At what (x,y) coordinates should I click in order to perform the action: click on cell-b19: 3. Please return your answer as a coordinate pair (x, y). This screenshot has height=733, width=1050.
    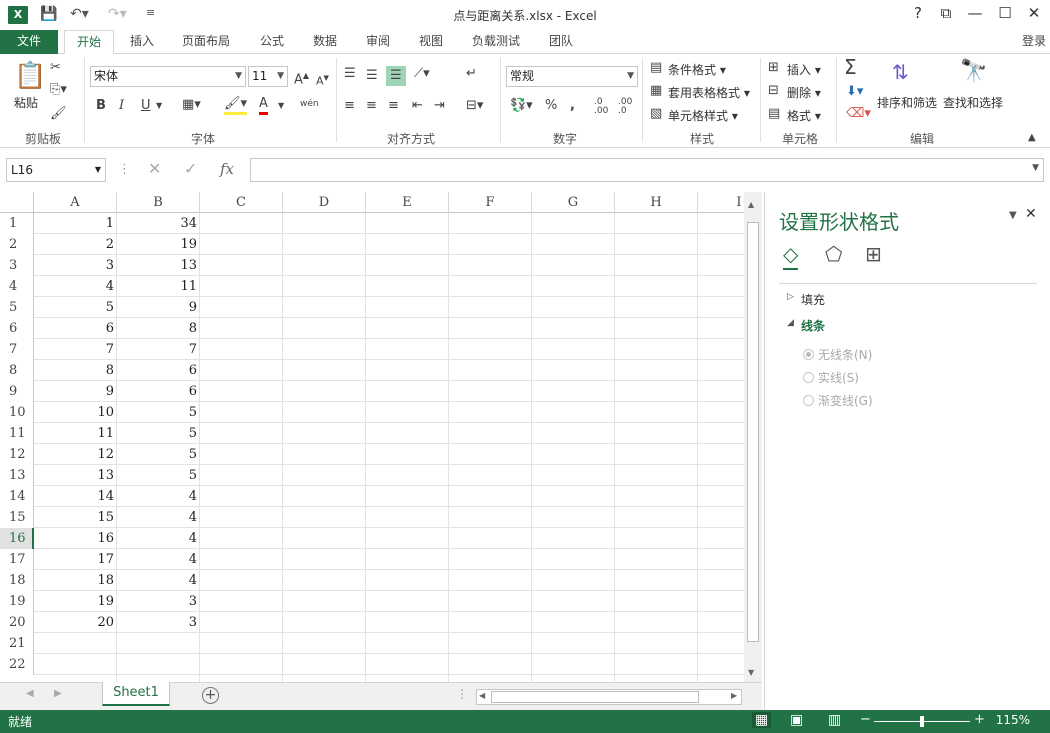
    Looking at the image, I should click on (158, 601).